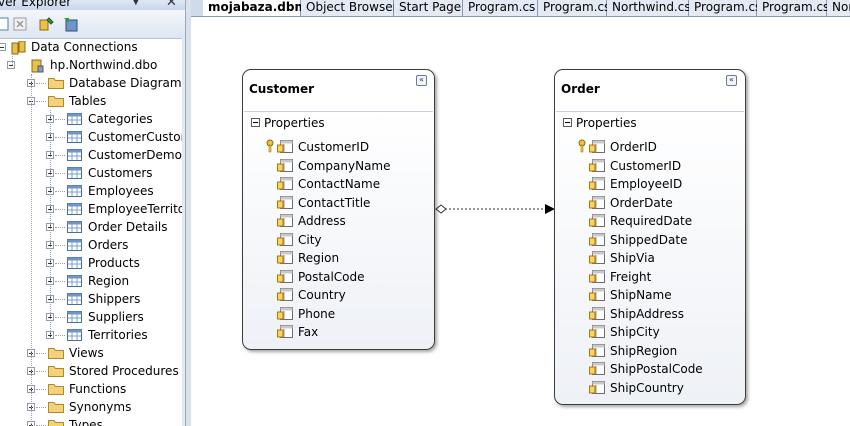 The image size is (850, 426). What do you see at coordinates (838, 8) in the screenshot?
I see `tab-8: Nort` at bounding box center [838, 8].